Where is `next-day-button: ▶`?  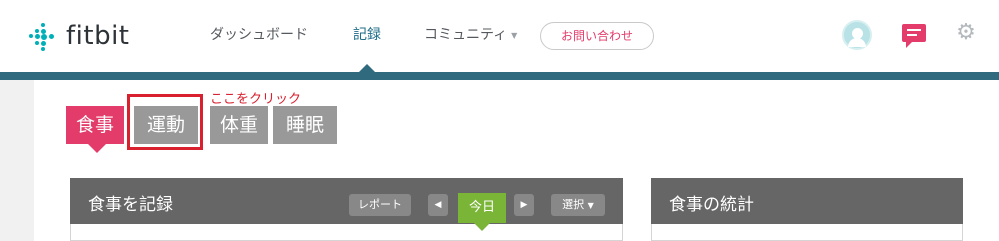 next-day-button: ▶ is located at coordinates (524, 205).